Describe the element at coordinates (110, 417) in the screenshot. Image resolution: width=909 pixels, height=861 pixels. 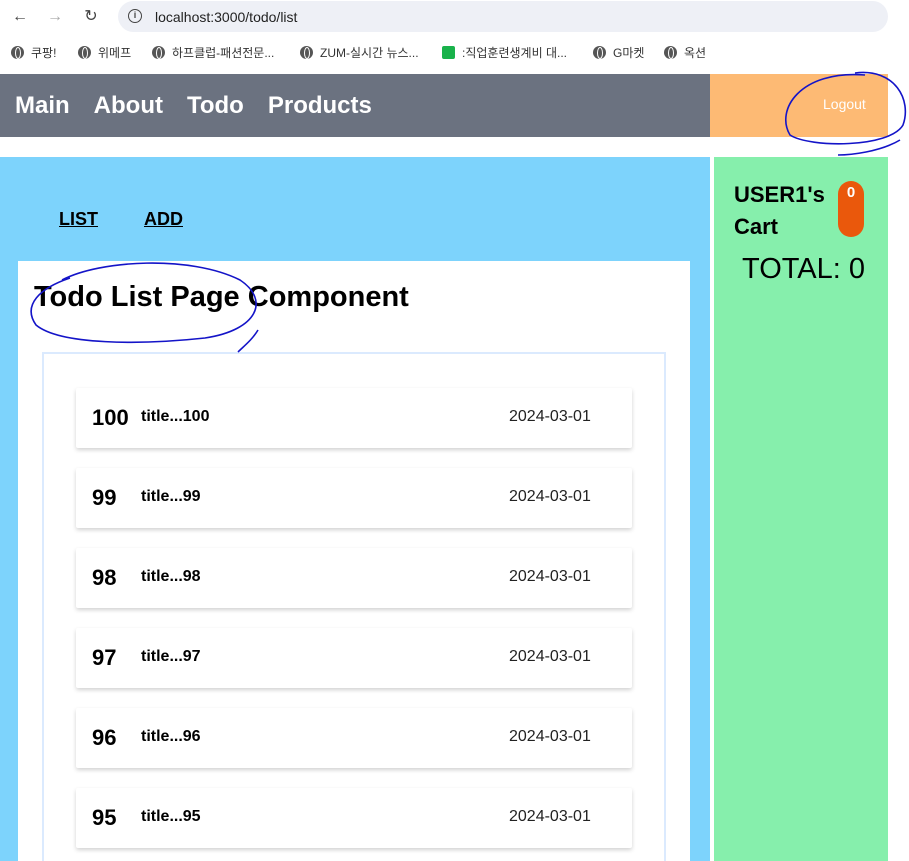
I see `todo-number: 100` at that location.